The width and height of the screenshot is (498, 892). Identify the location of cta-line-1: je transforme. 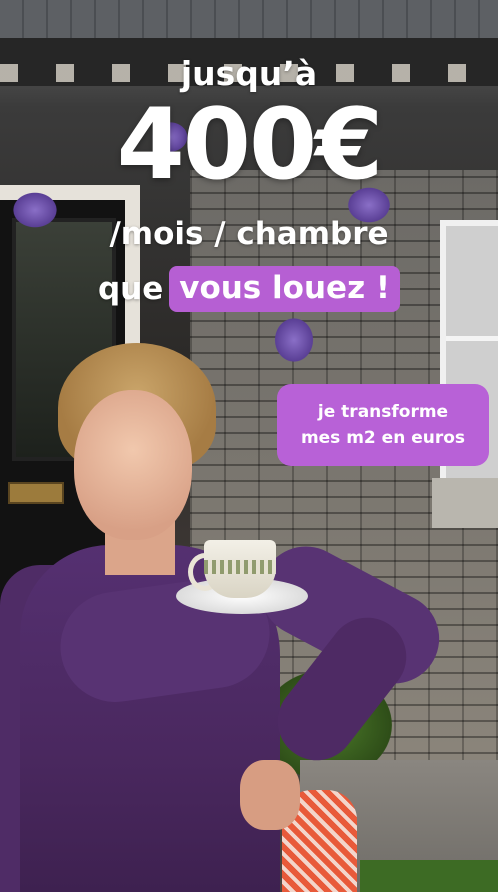
(383, 412).